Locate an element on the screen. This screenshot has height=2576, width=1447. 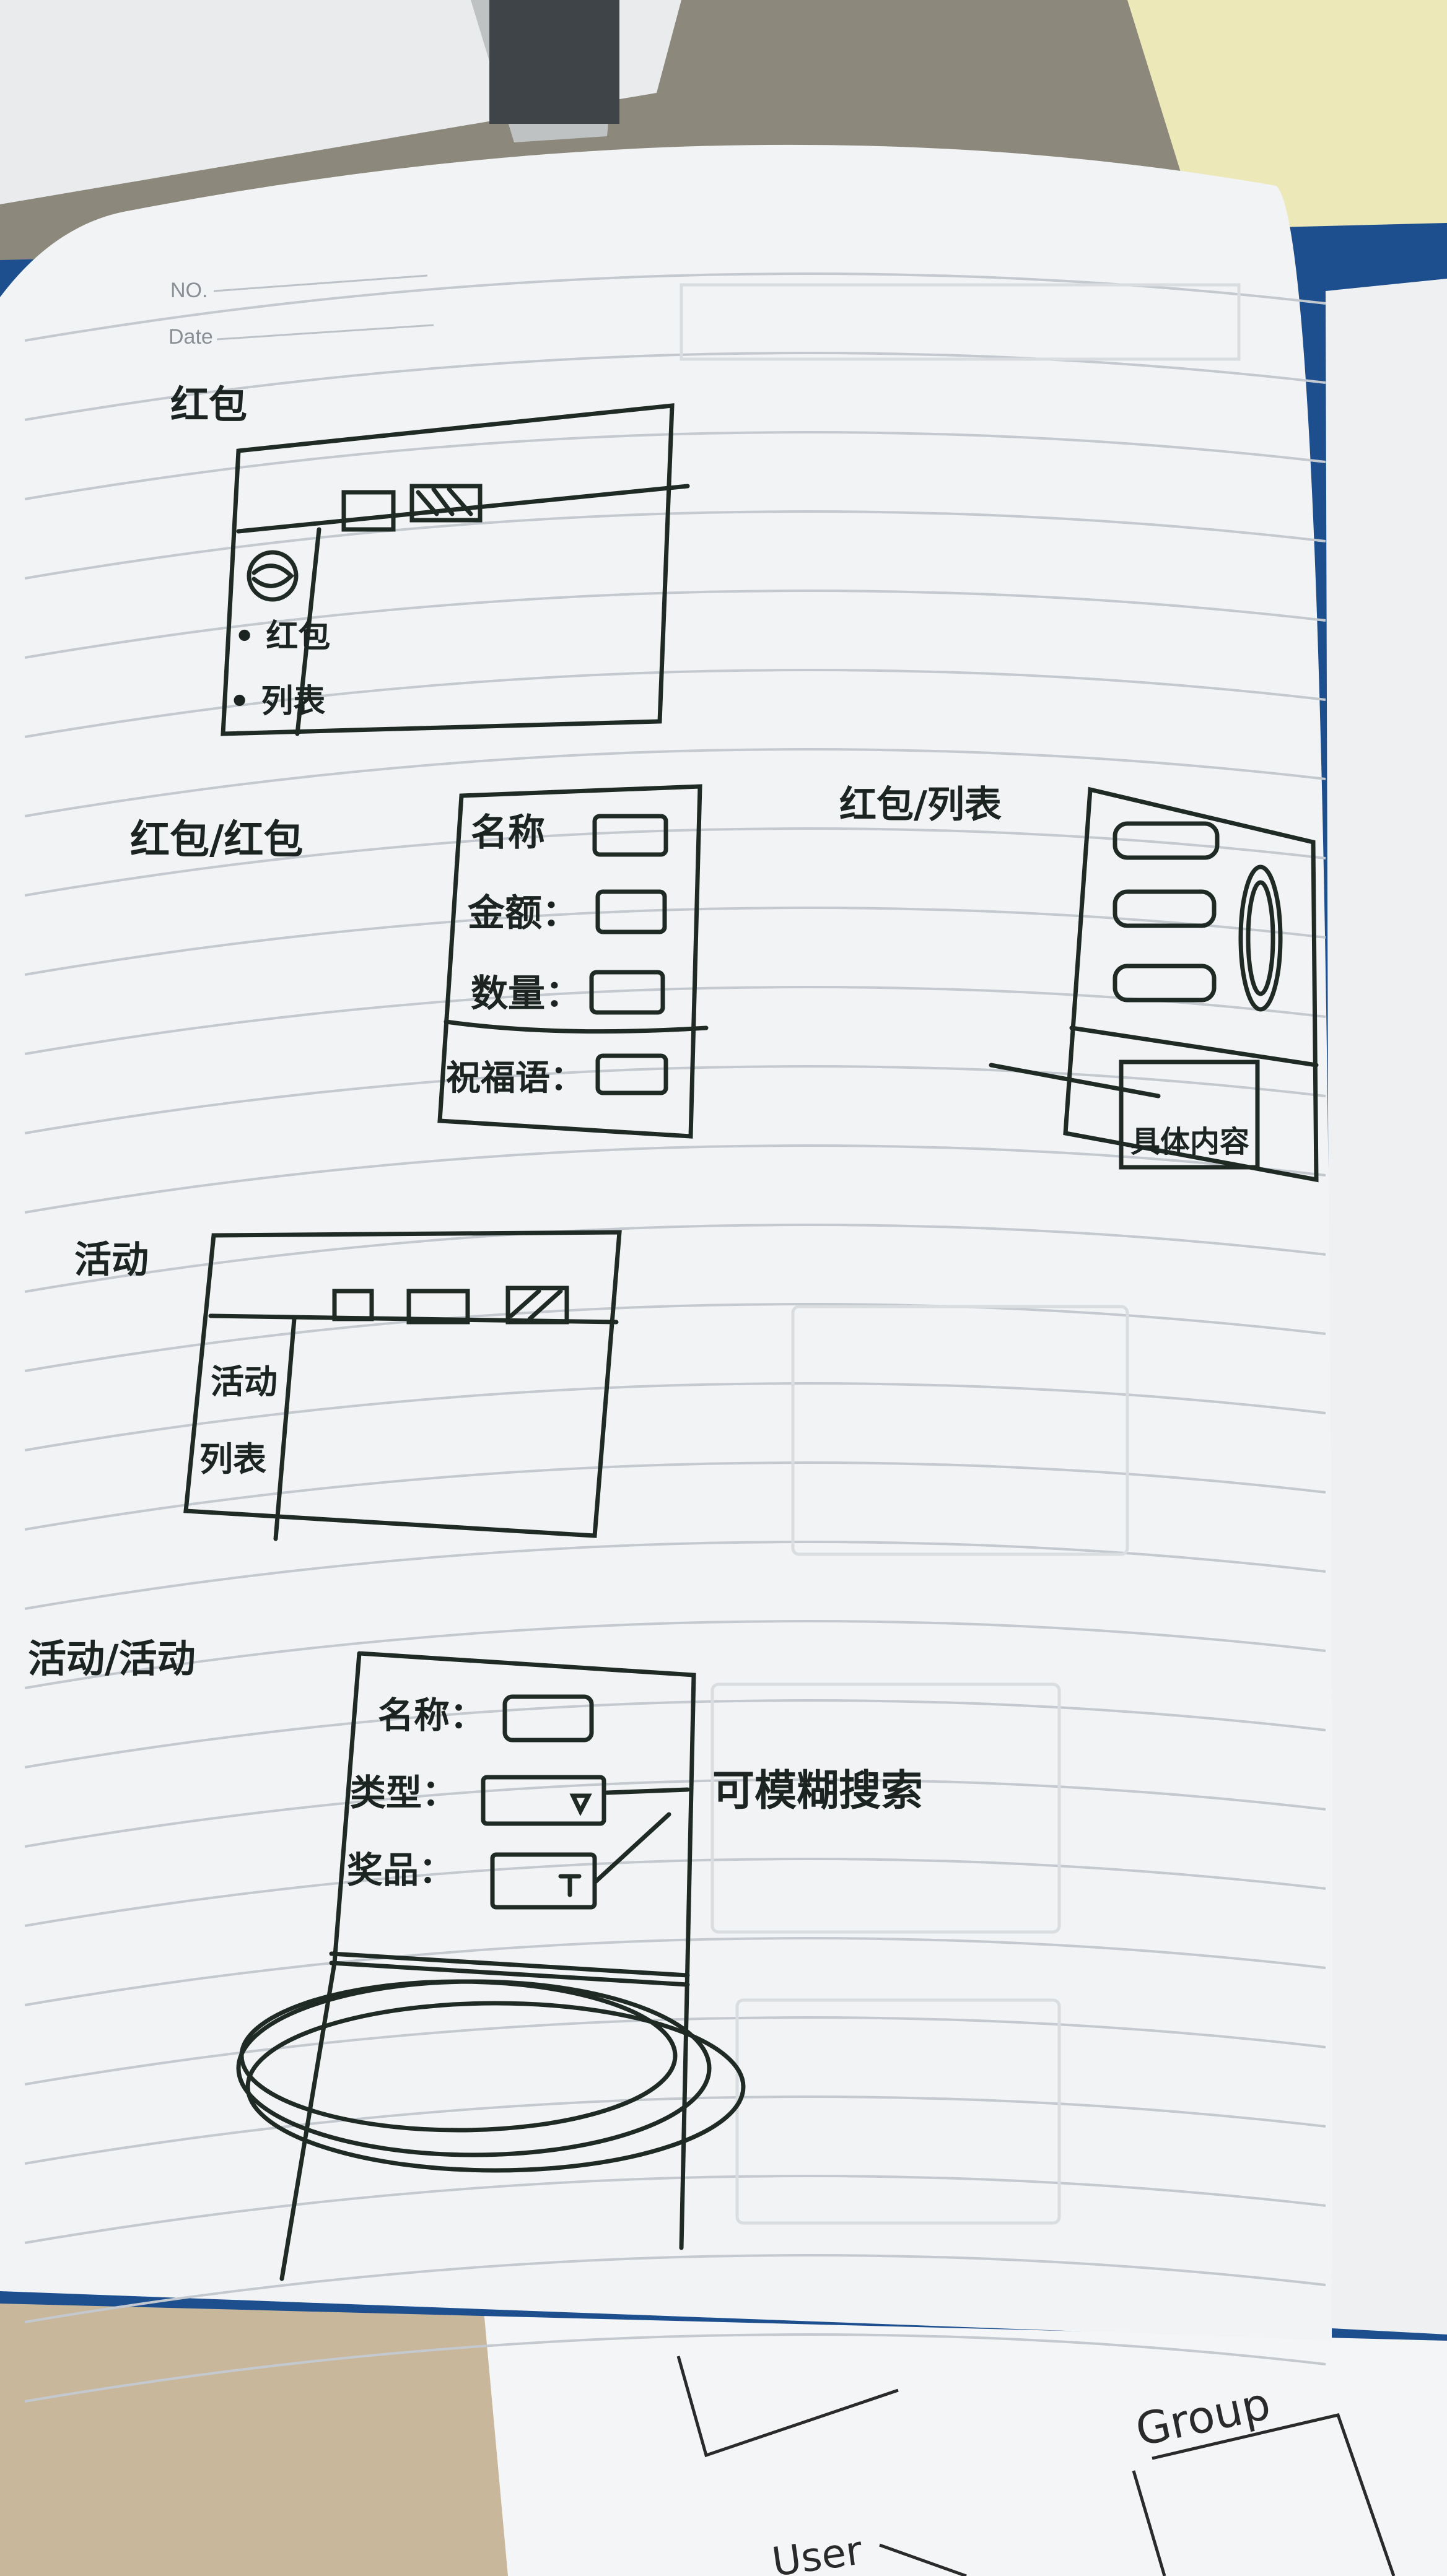
red-packet-form-field-3: 祝福语： is located at coordinates (516, 1078).